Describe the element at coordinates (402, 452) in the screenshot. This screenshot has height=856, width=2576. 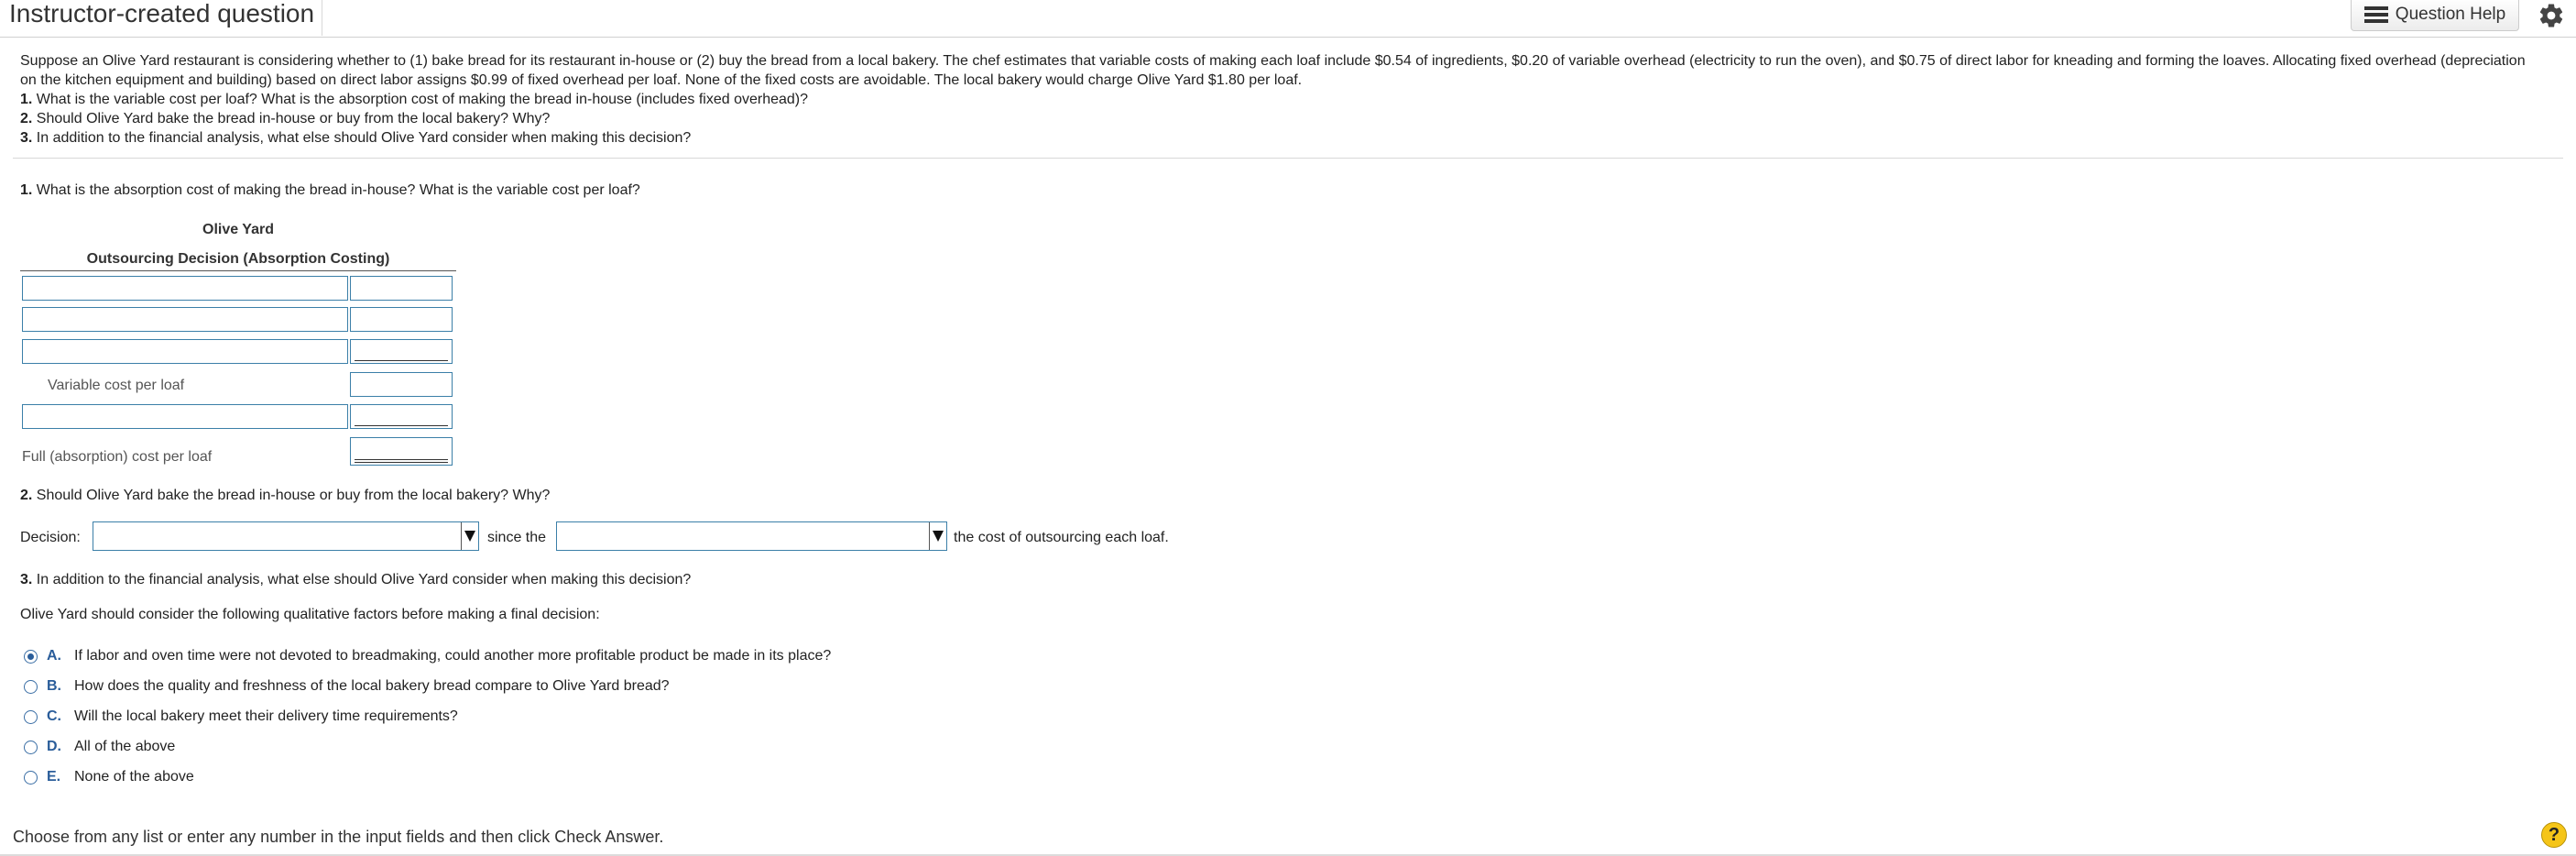
I see `full-cost-input` at that location.